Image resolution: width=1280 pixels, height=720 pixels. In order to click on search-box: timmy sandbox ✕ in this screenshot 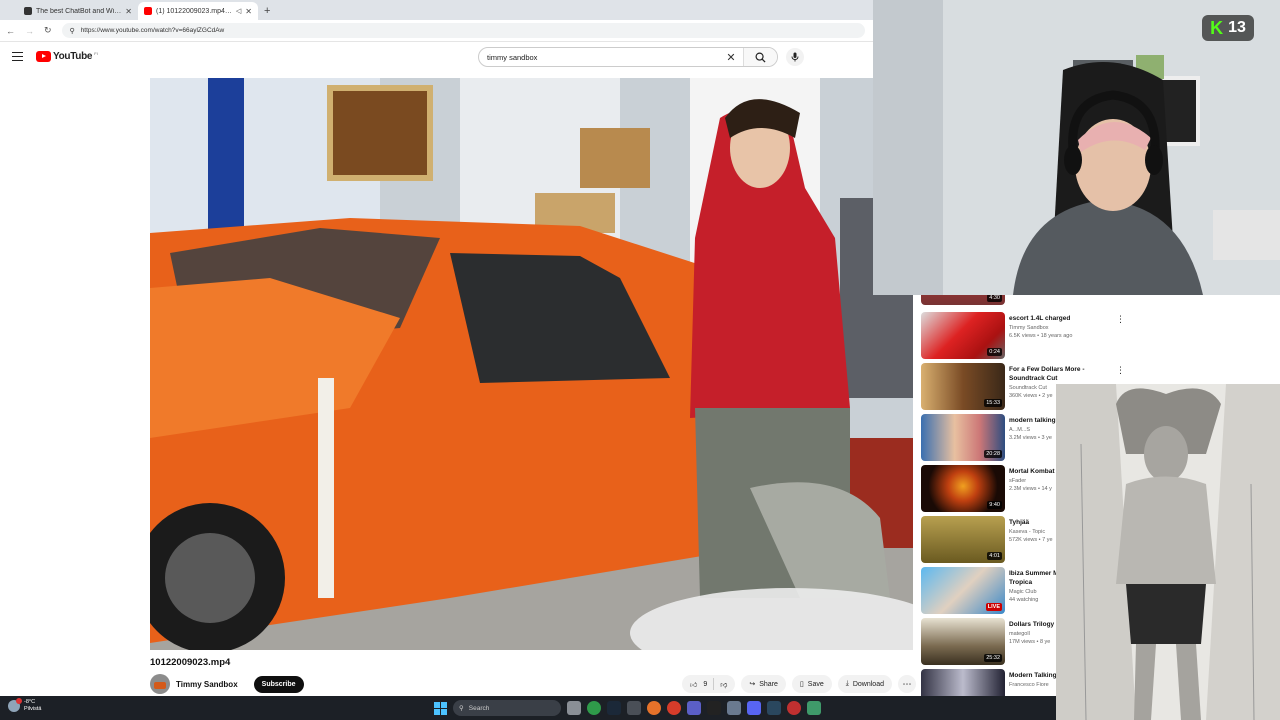, I will do `click(628, 57)`.